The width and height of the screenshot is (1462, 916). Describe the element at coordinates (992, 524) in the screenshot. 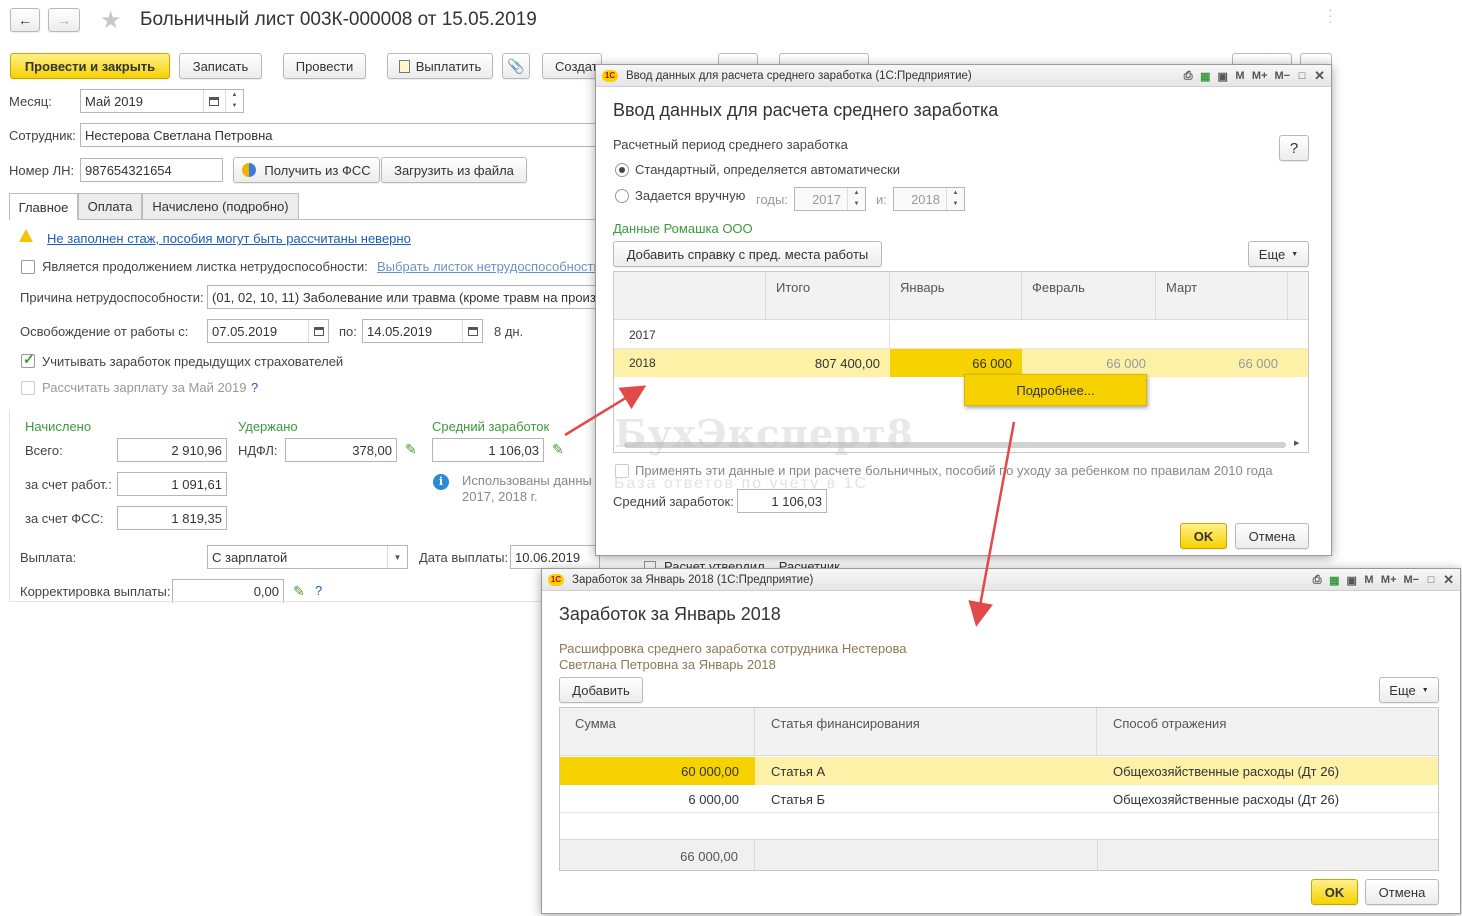

I see `arrow-to-details` at that location.